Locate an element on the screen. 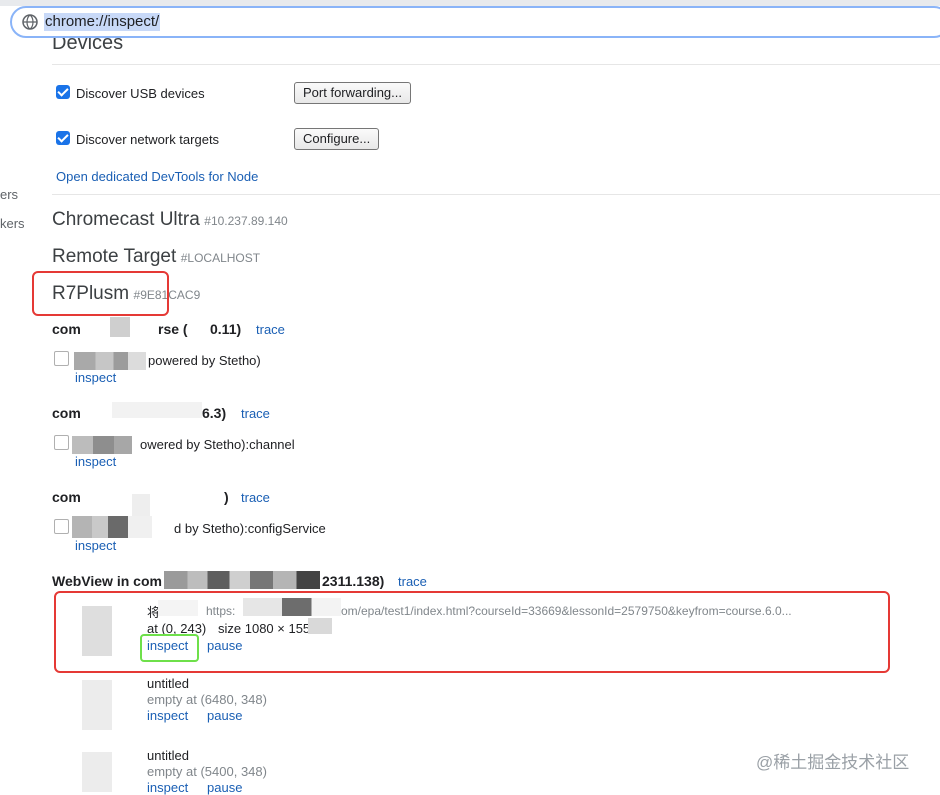 The image size is (940, 795). target-title-end: rse ( is located at coordinates (173, 329).